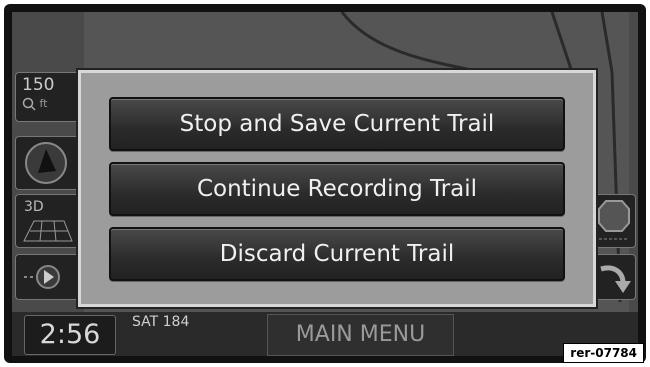 The image size is (650, 367). Describe the element at coordinates (34, 207) in the screenshot. I see `view-mode-label: 3D` at that location.